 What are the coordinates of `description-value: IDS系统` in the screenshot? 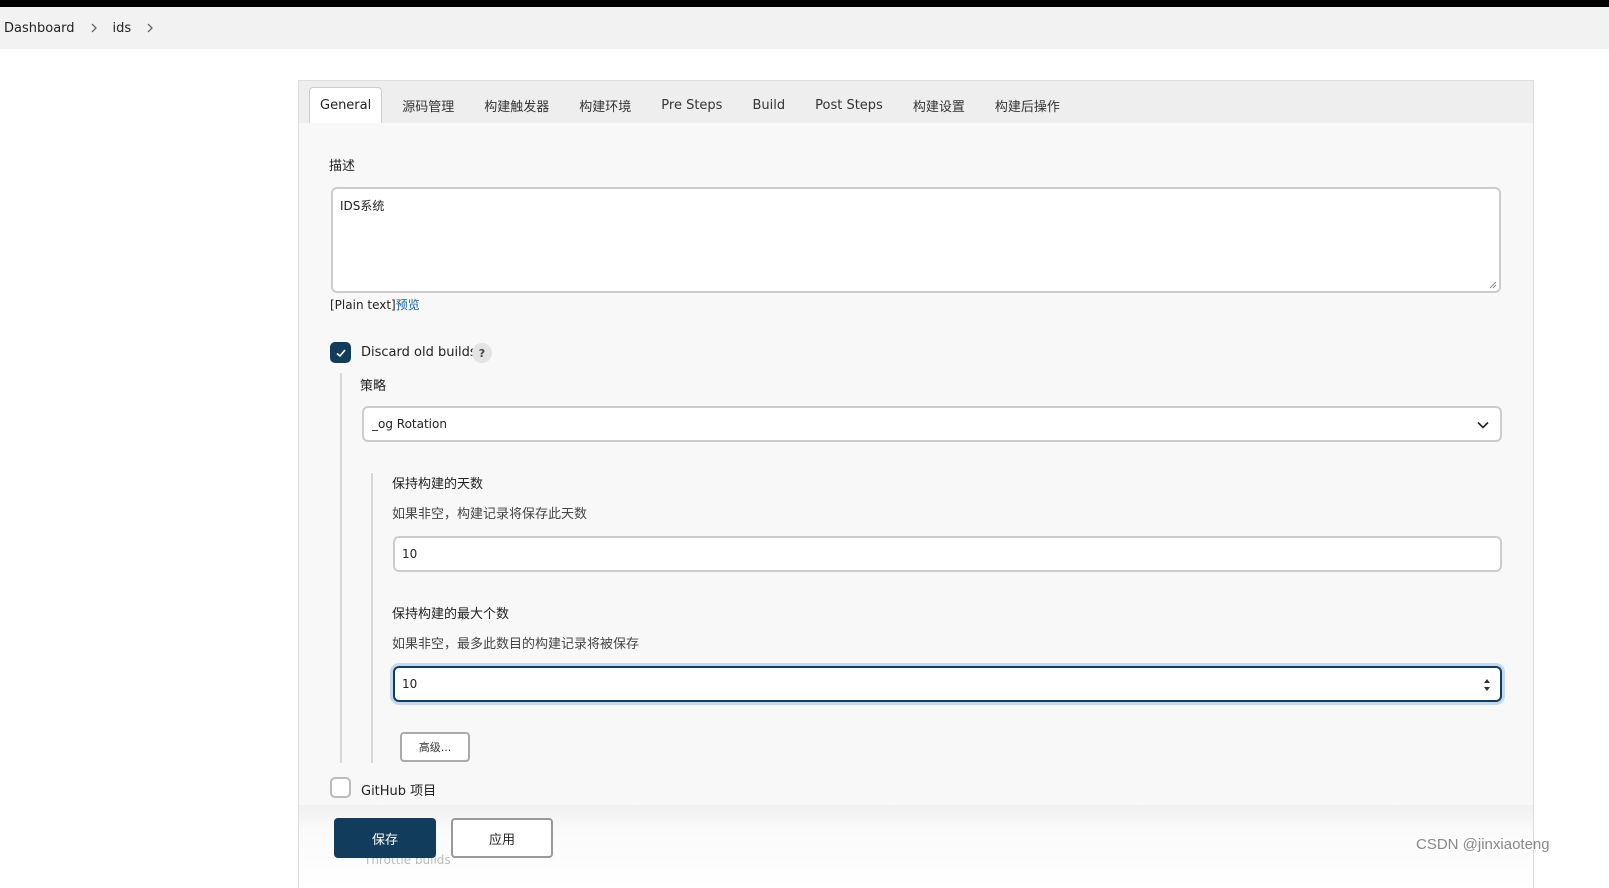 It's located at (362, 206).